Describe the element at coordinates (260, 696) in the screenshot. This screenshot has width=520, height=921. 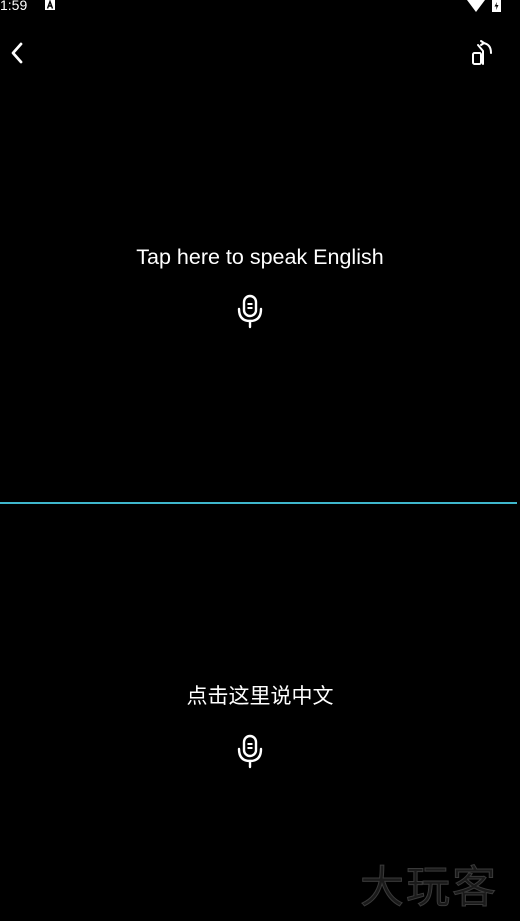
I see `speak-chinese-prompt: 点击这里说中文` at that location.